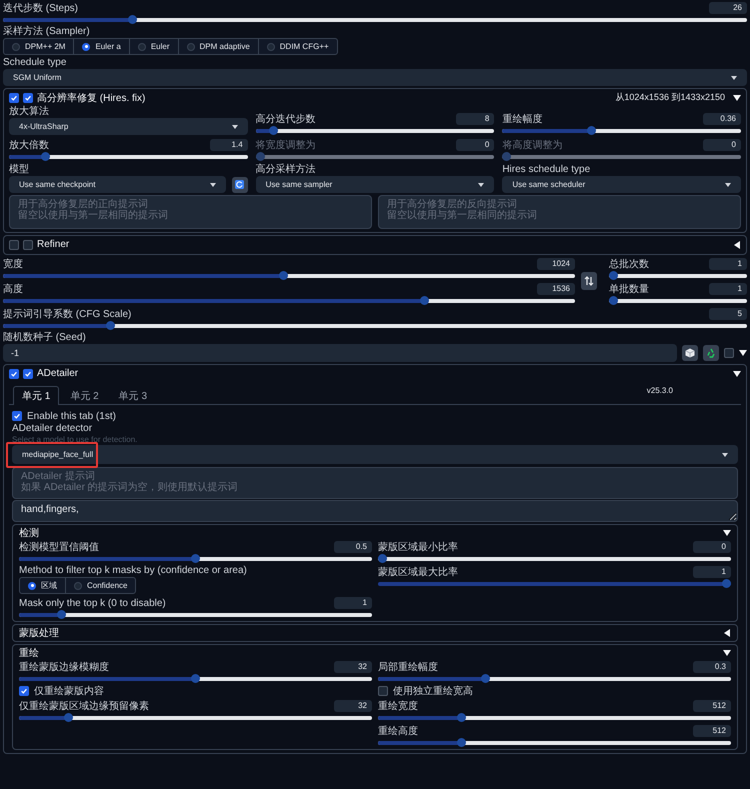 Image resolution: width=750 pixels, height=789 pixels. Describe the element at coordinates (218, 46) in the screenshot. I see `radio-option: DPM adaptive` at that location.